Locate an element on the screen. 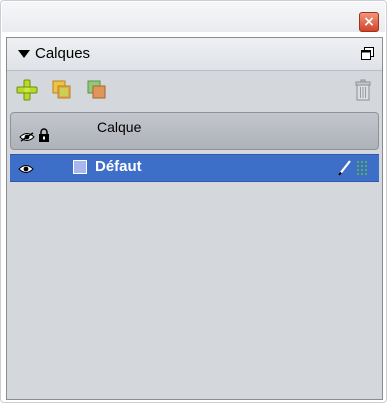 This screenshot has width=387, height=403. delete-layer-icon is located at coordinates (363, 90).